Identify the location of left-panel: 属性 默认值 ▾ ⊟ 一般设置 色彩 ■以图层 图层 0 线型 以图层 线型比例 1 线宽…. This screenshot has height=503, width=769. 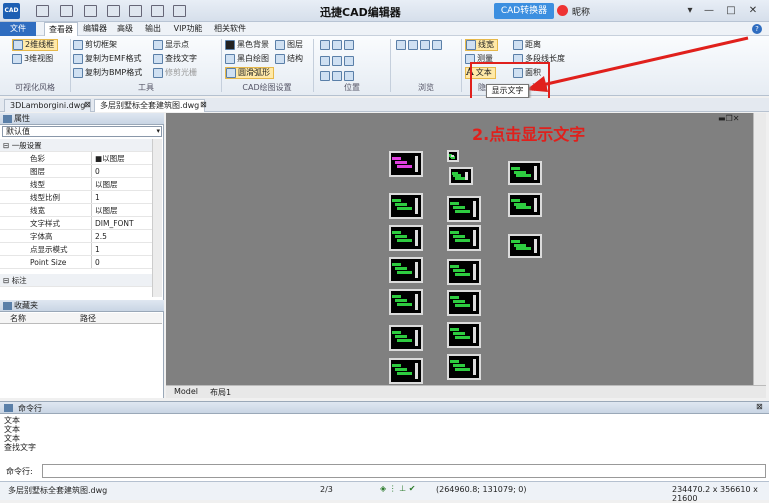
(82, 255).